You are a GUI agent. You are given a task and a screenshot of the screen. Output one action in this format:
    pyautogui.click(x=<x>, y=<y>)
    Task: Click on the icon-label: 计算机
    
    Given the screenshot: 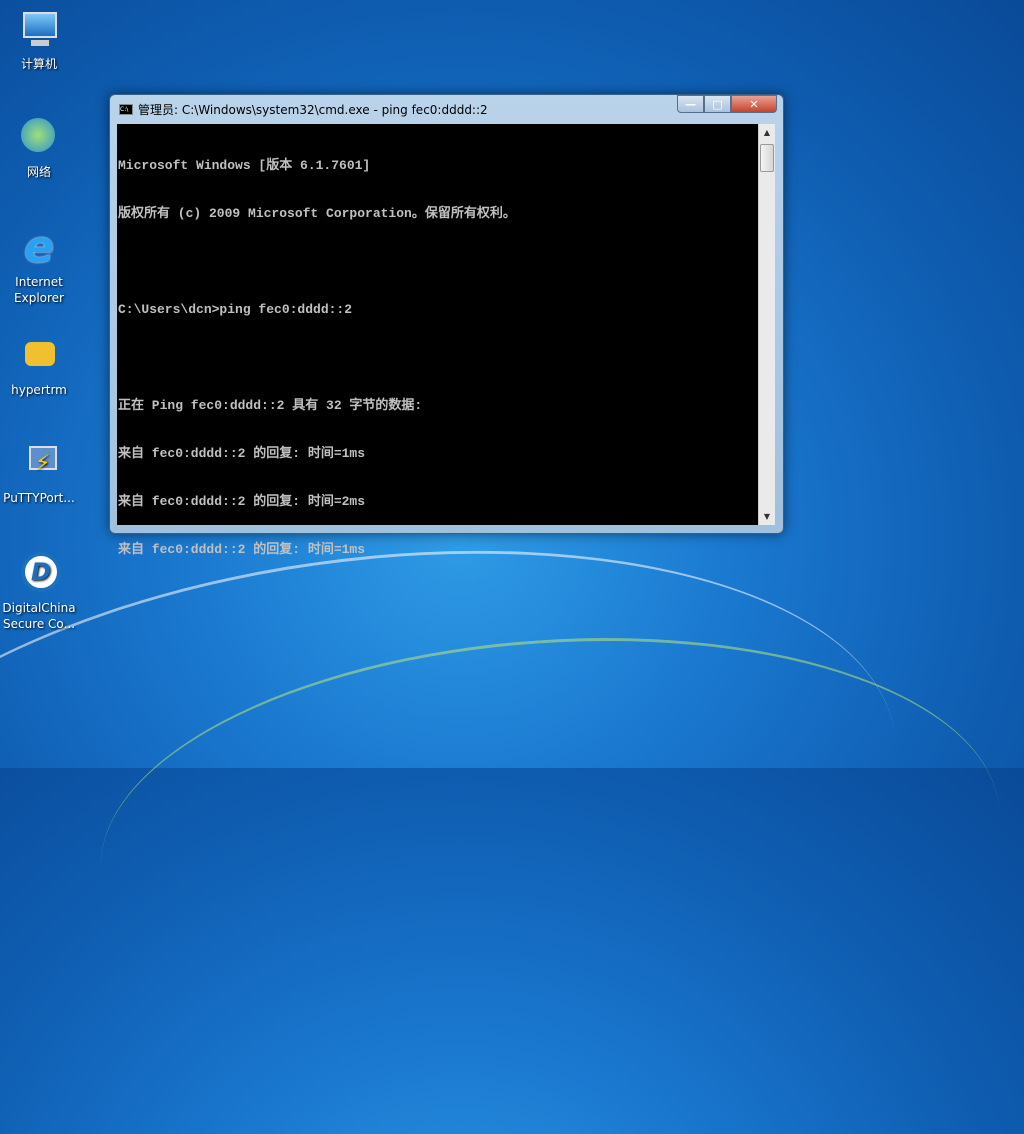 What is the action you would take?
    pyautogui.click(x=38, y=64)
    